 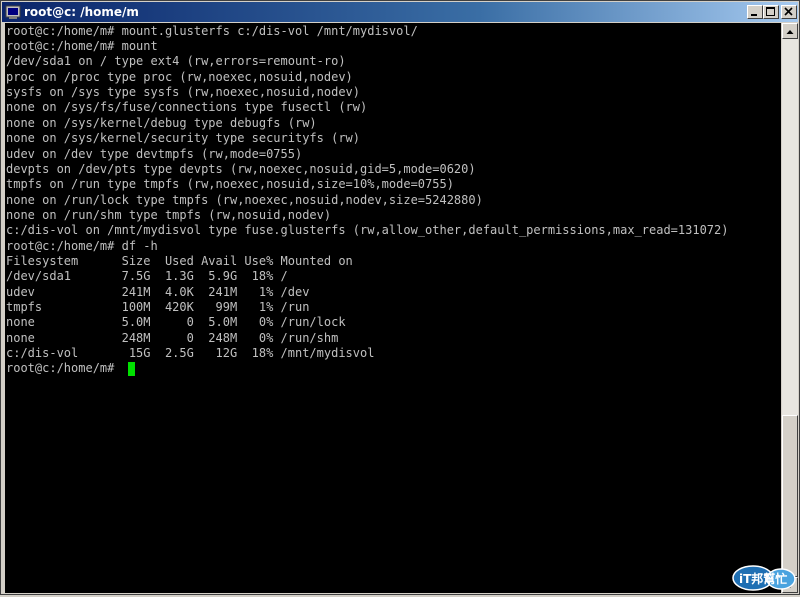 I want to click on terminal-line: tmpfs 100M 420K 99M 1% /run, so click(x=158, y=307).